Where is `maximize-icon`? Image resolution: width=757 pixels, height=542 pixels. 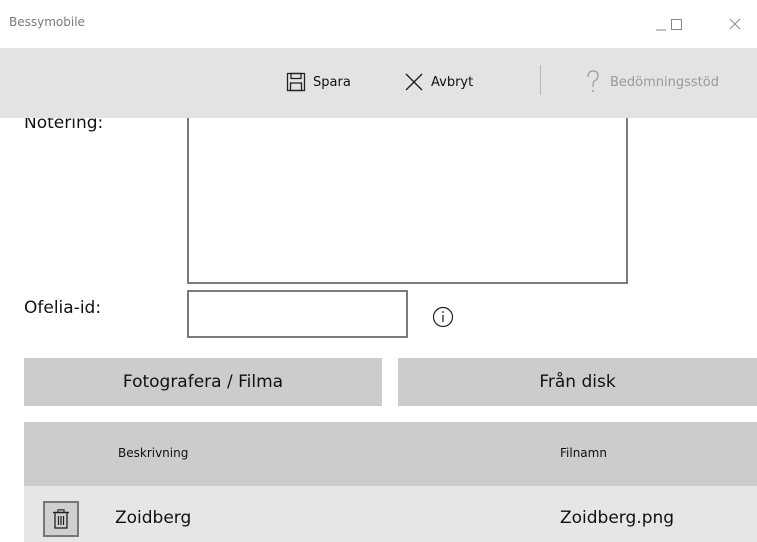 maximize-icon is located at coordinates (676, 24).